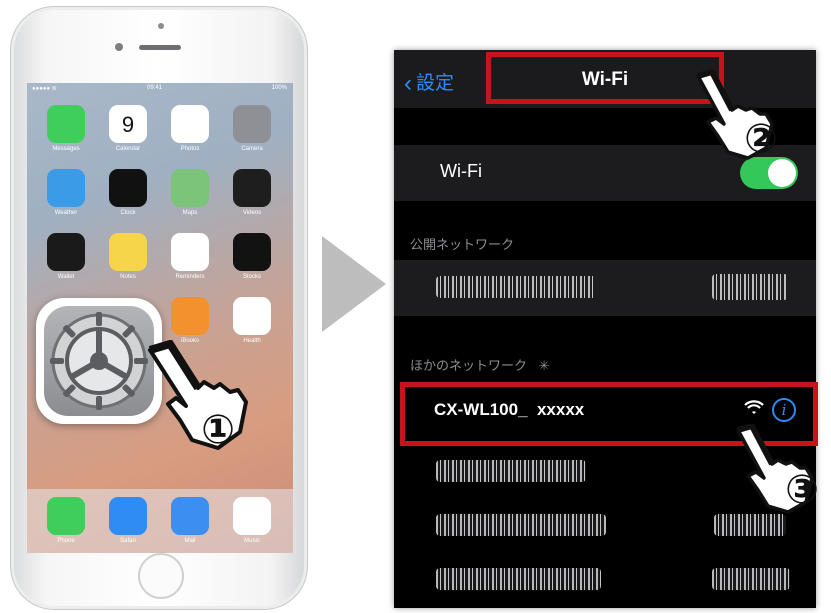 Image resolution: width=831 pixels, height=613 pixels. What do you see at coordinates (544, 365) in the screenshot?
I see `loading-spinner-icon: ✳` at bounding box center [544, 365].